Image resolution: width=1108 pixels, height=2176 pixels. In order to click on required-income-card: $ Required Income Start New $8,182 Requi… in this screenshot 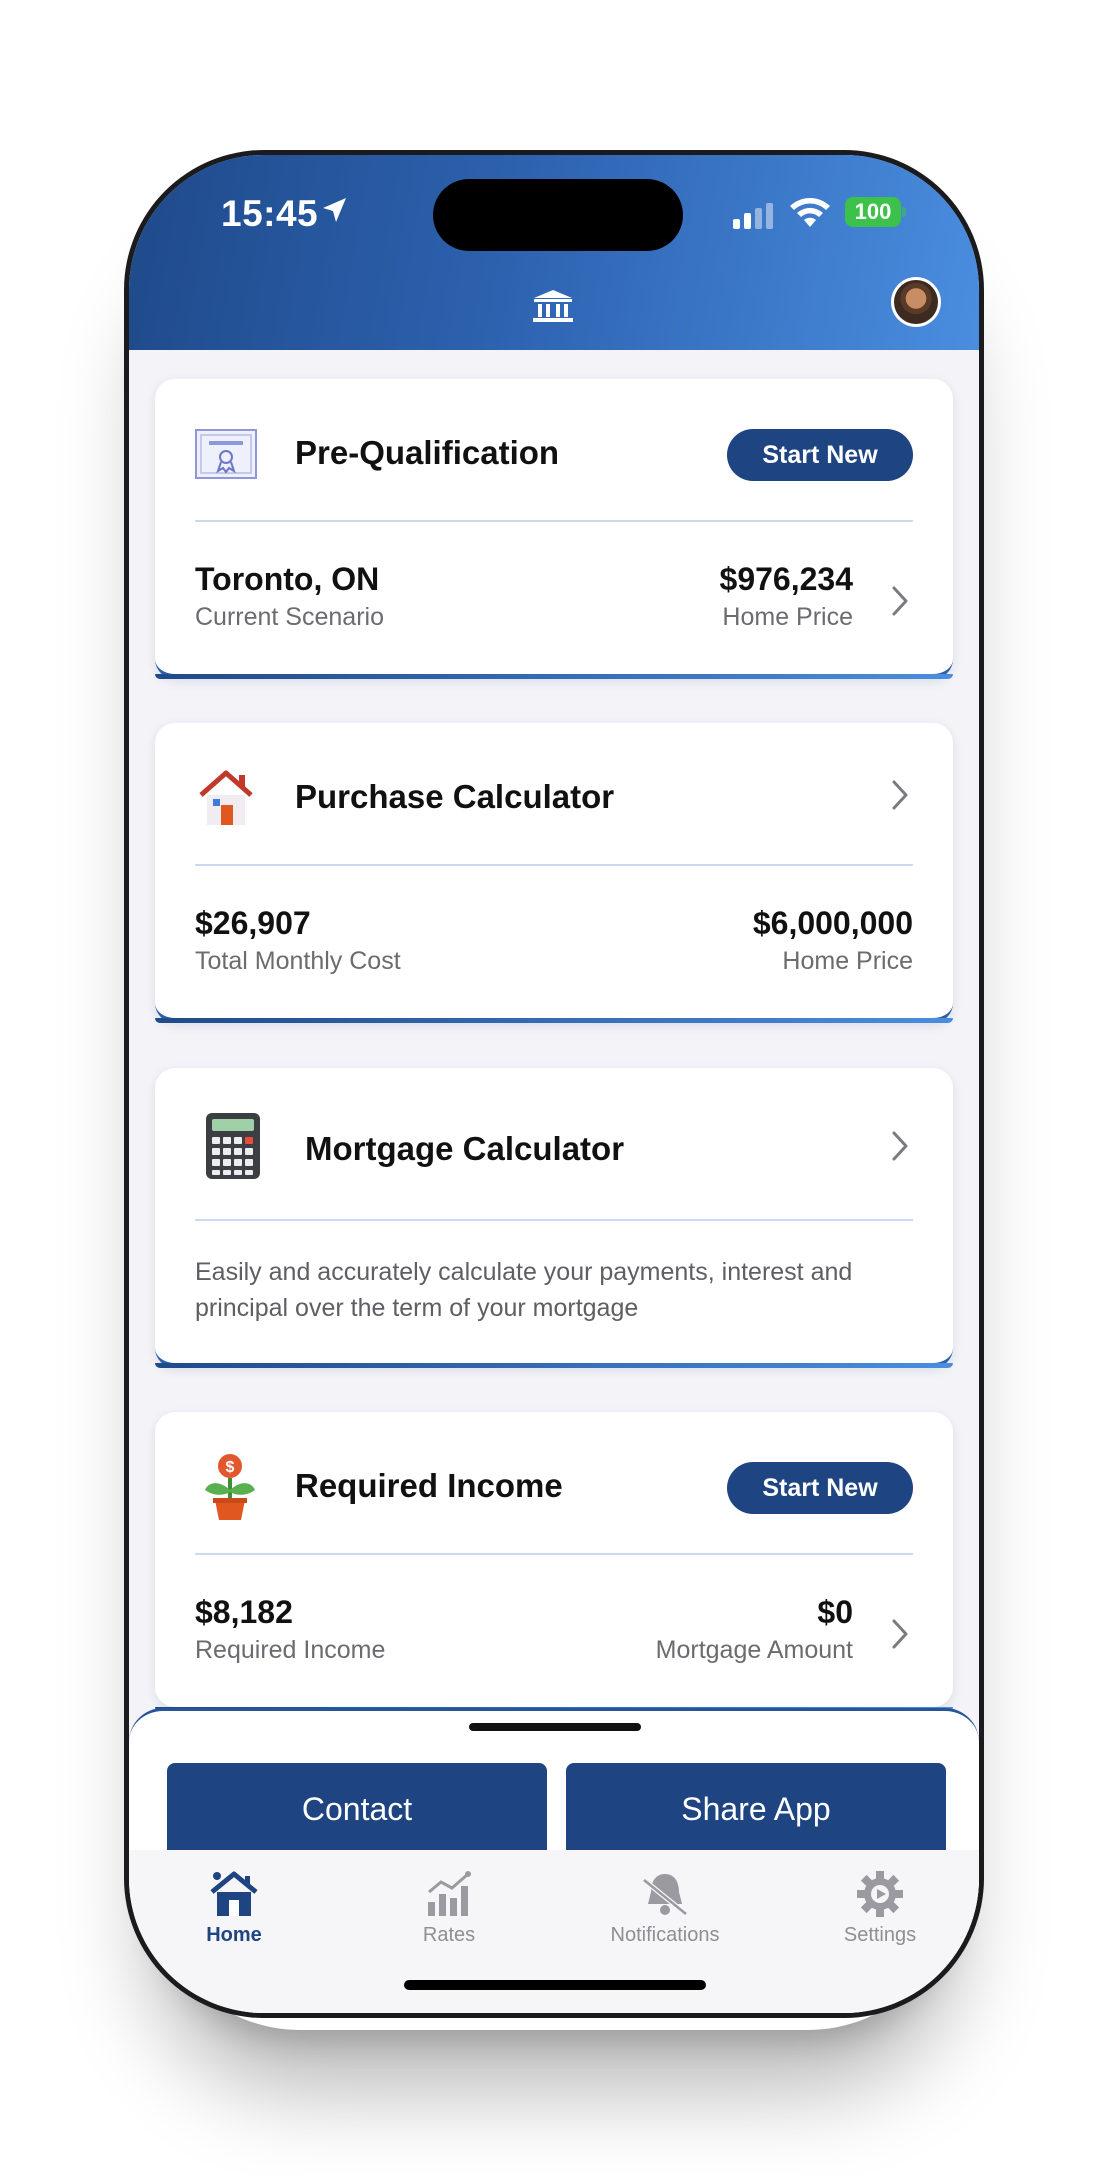, I will do `click(554, 1562)`.